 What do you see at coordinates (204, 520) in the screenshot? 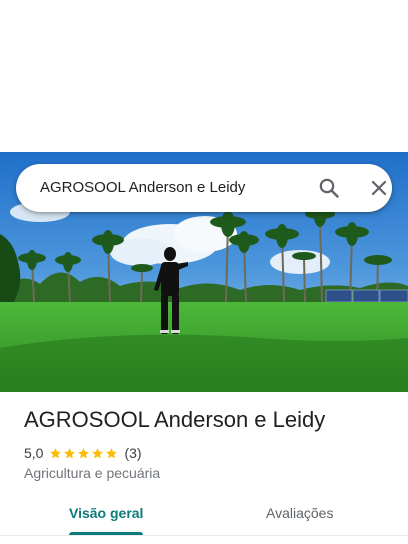
I see `tab-bar: Visão geral Avaliações` at bounding box center [204, 520].